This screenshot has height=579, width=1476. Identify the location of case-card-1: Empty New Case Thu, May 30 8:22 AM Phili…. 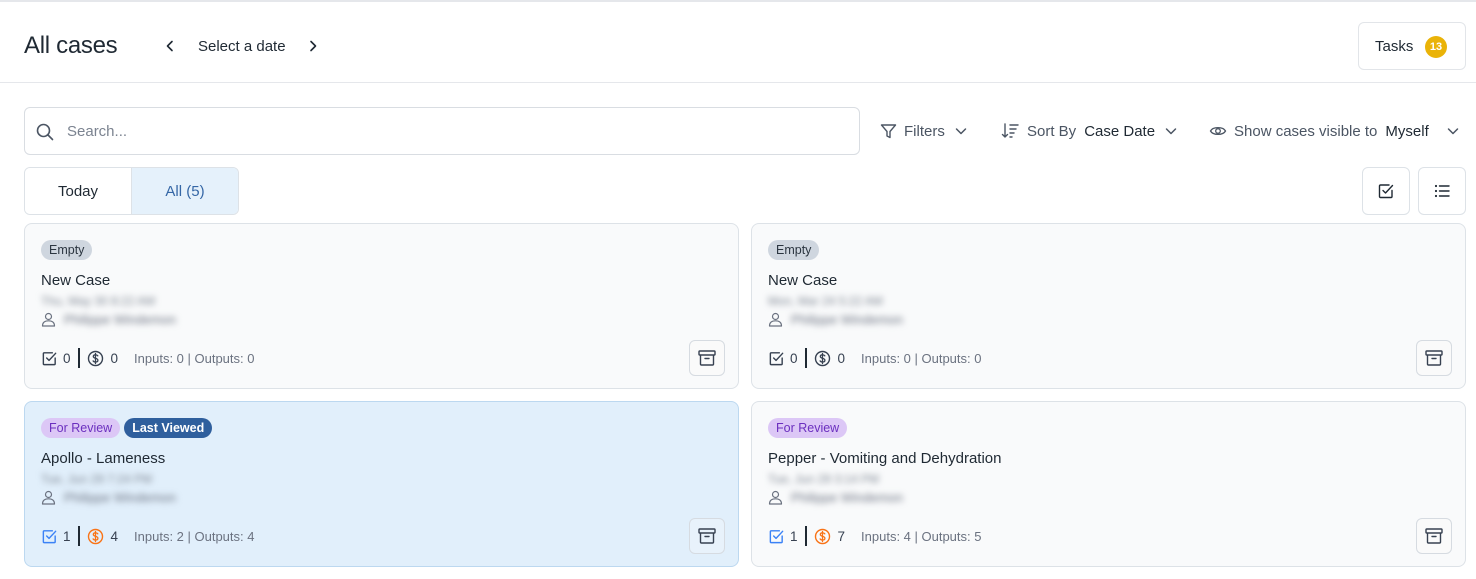
(381, 306).